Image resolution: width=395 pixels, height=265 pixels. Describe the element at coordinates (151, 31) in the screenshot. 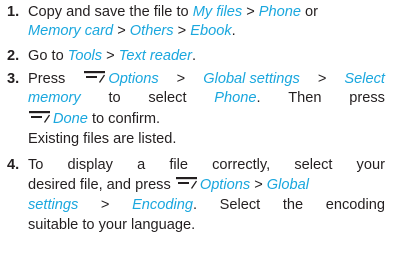

I see `menu-link-others: Others` at that location.